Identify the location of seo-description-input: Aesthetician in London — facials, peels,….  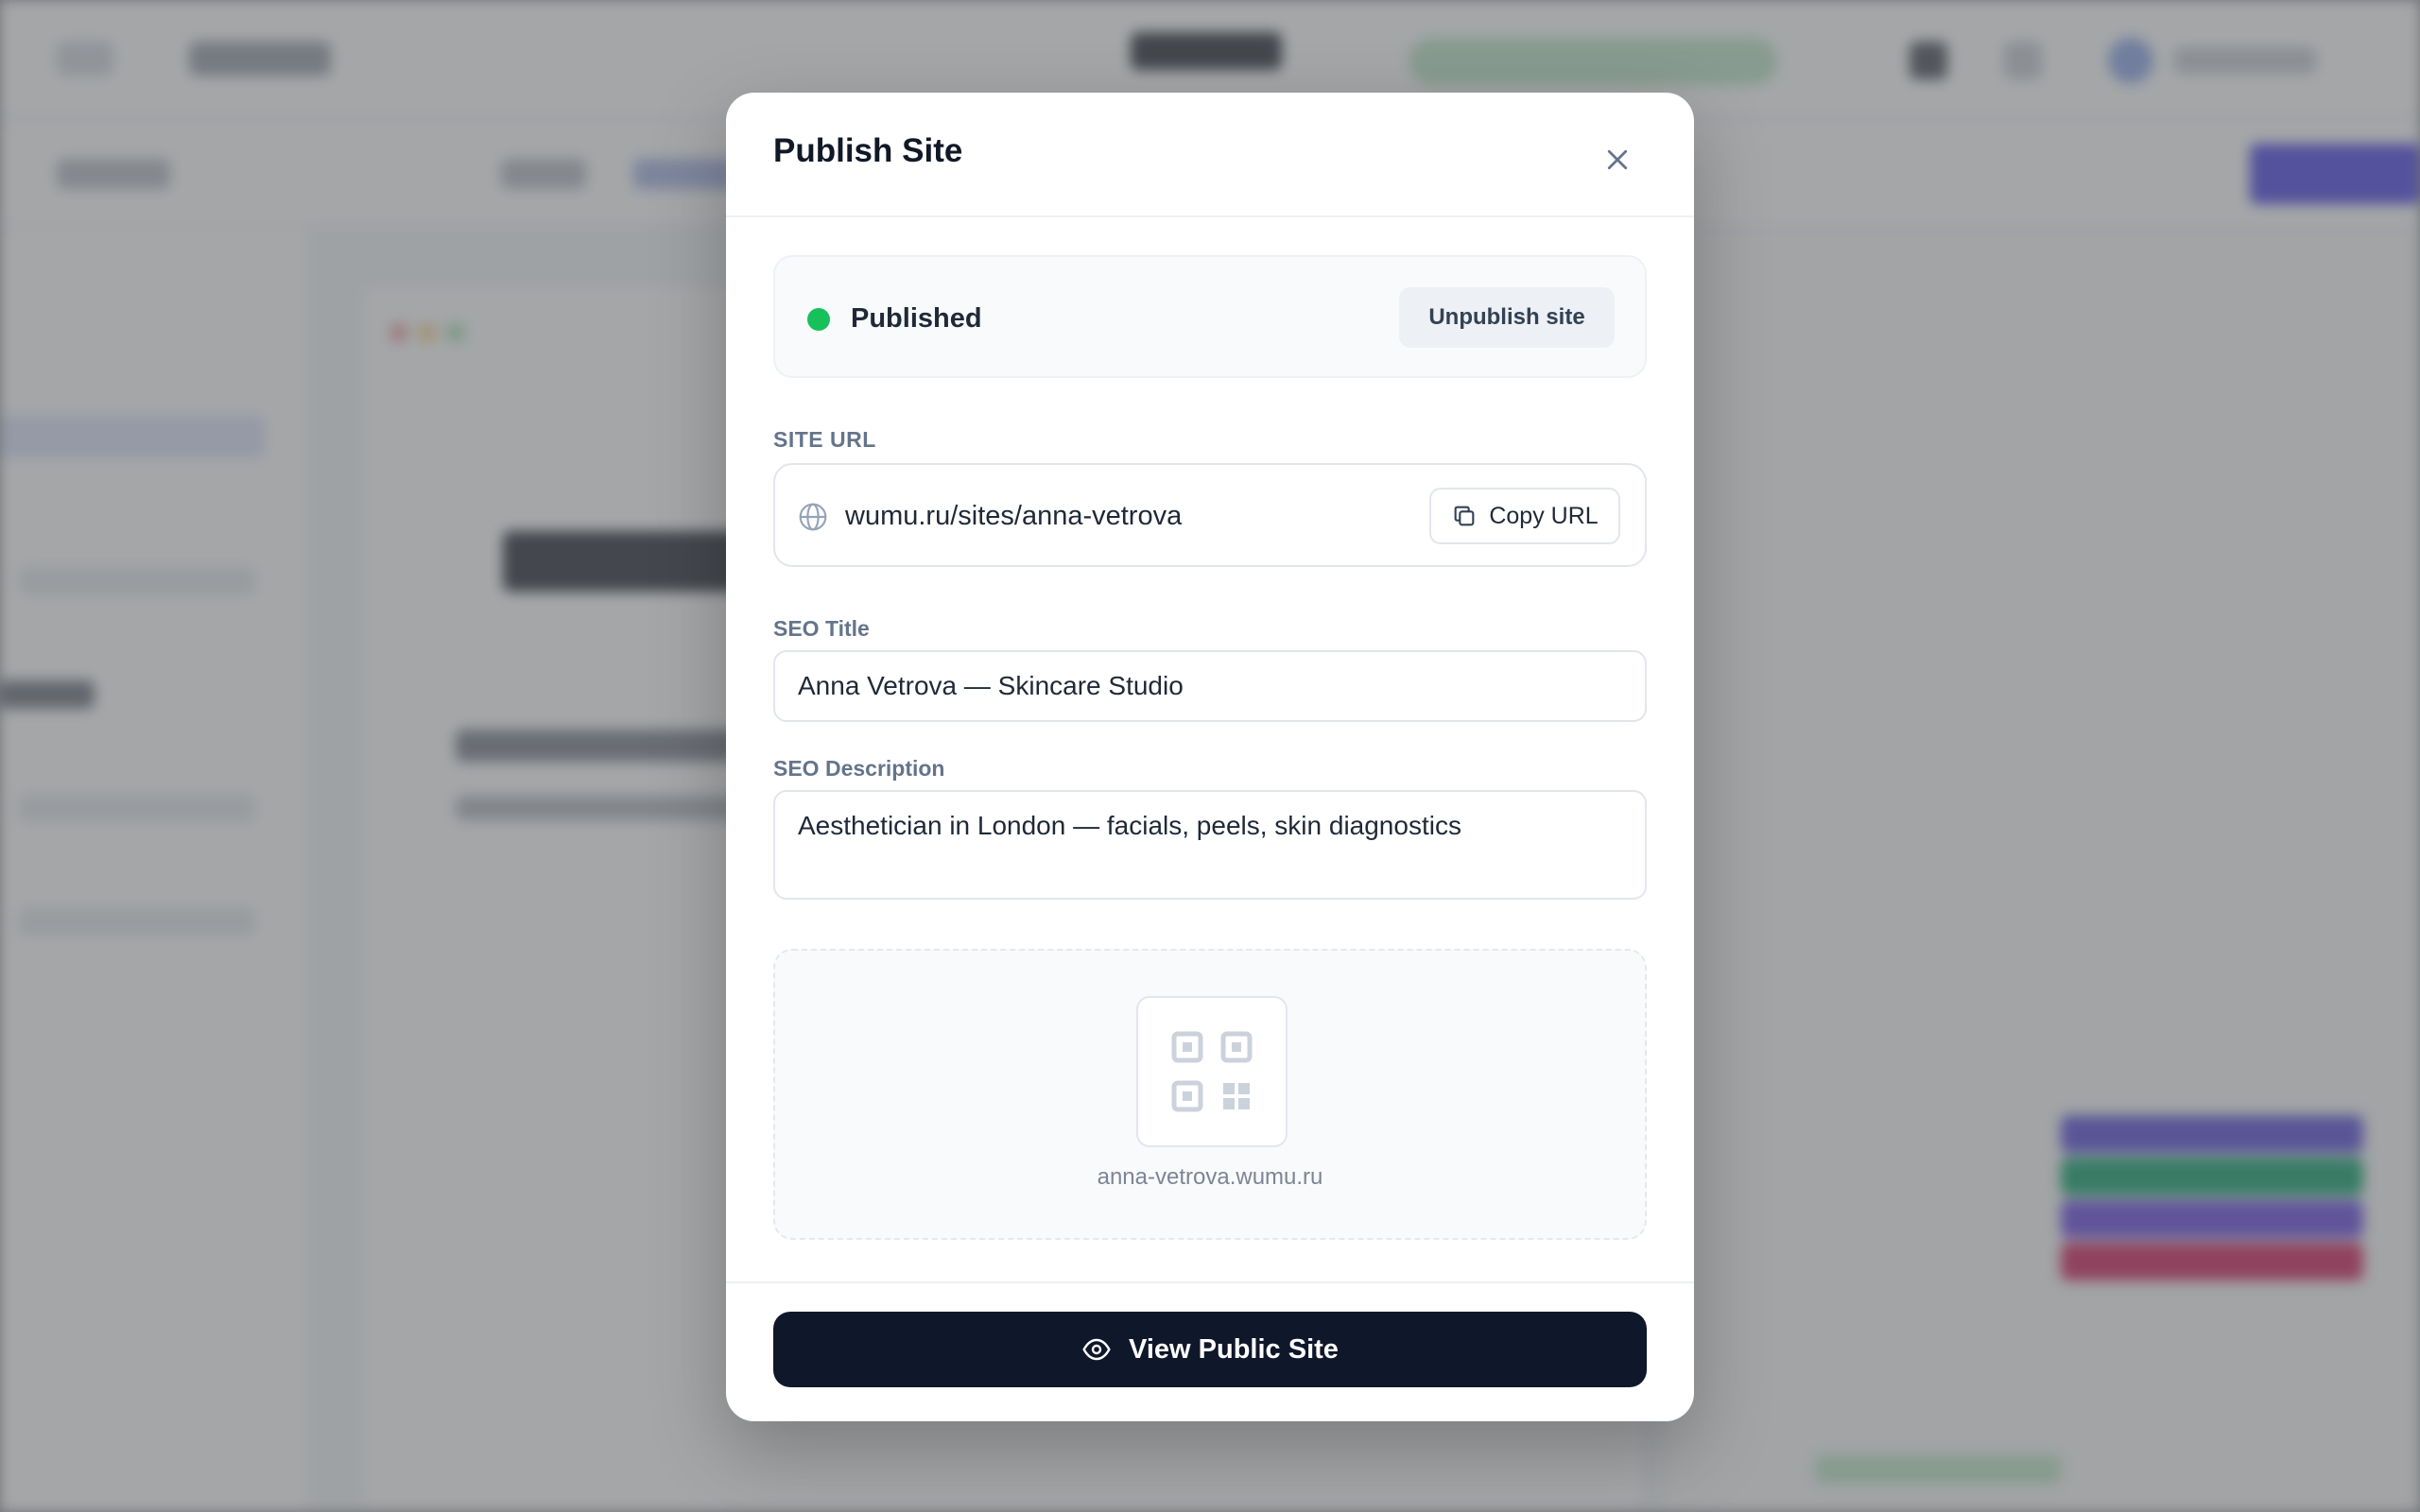
(1210, 845).